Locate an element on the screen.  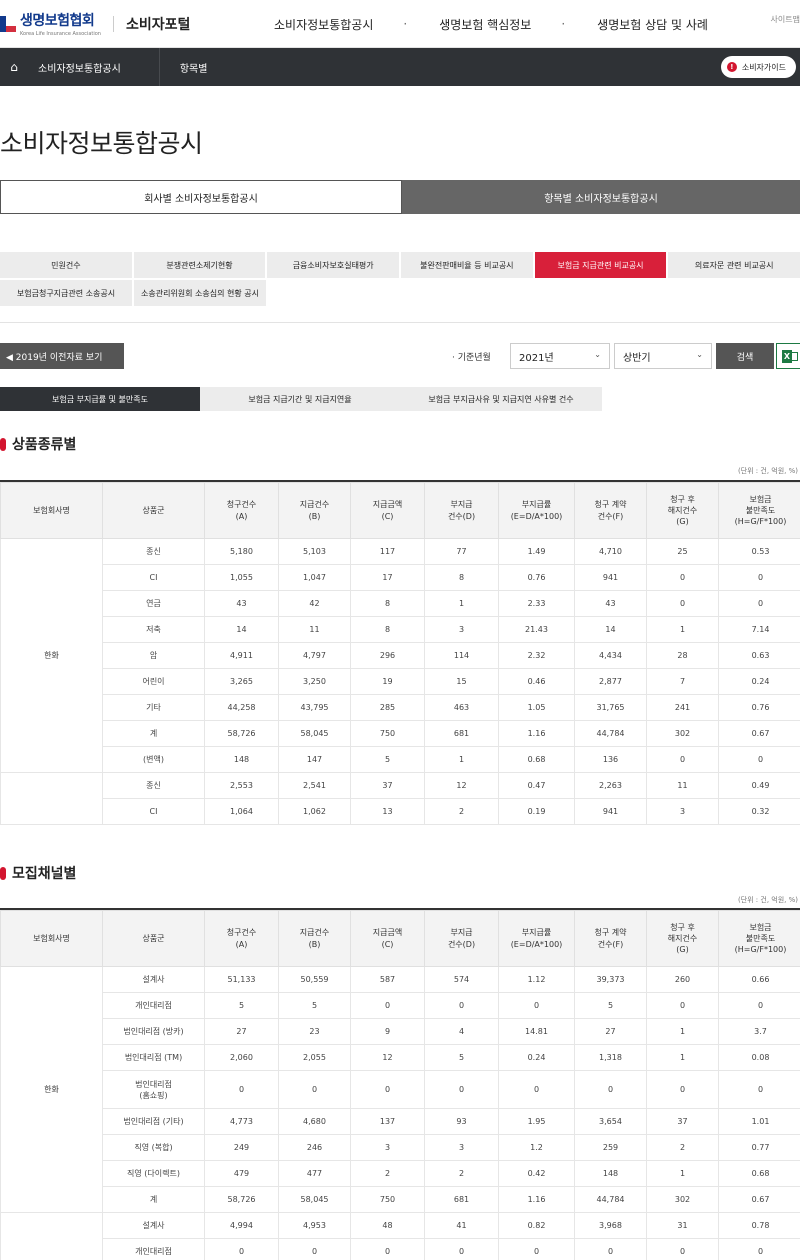
logo-divider is located at coordinates (113, 23).